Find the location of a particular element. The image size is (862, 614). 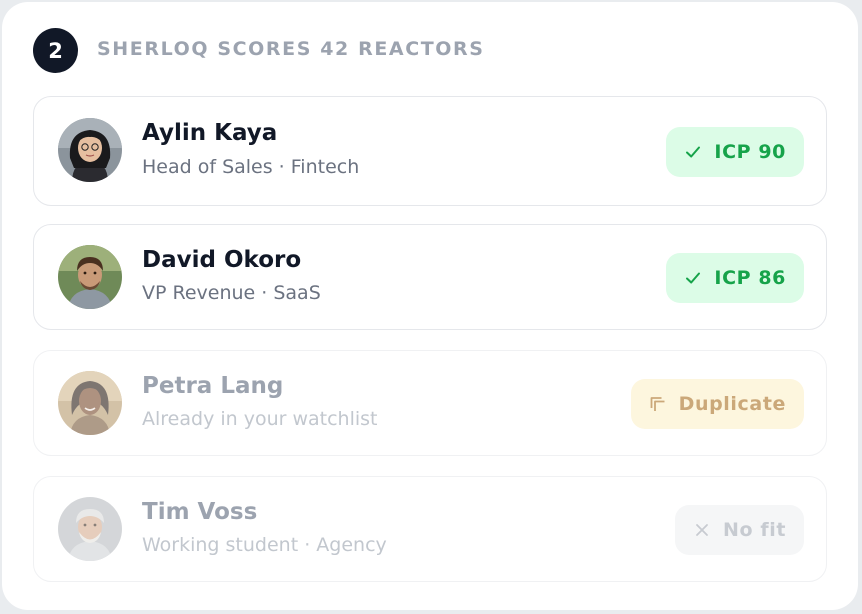

reactor-subtitle: Already in your watchlist is located at coordinates (260, 419).